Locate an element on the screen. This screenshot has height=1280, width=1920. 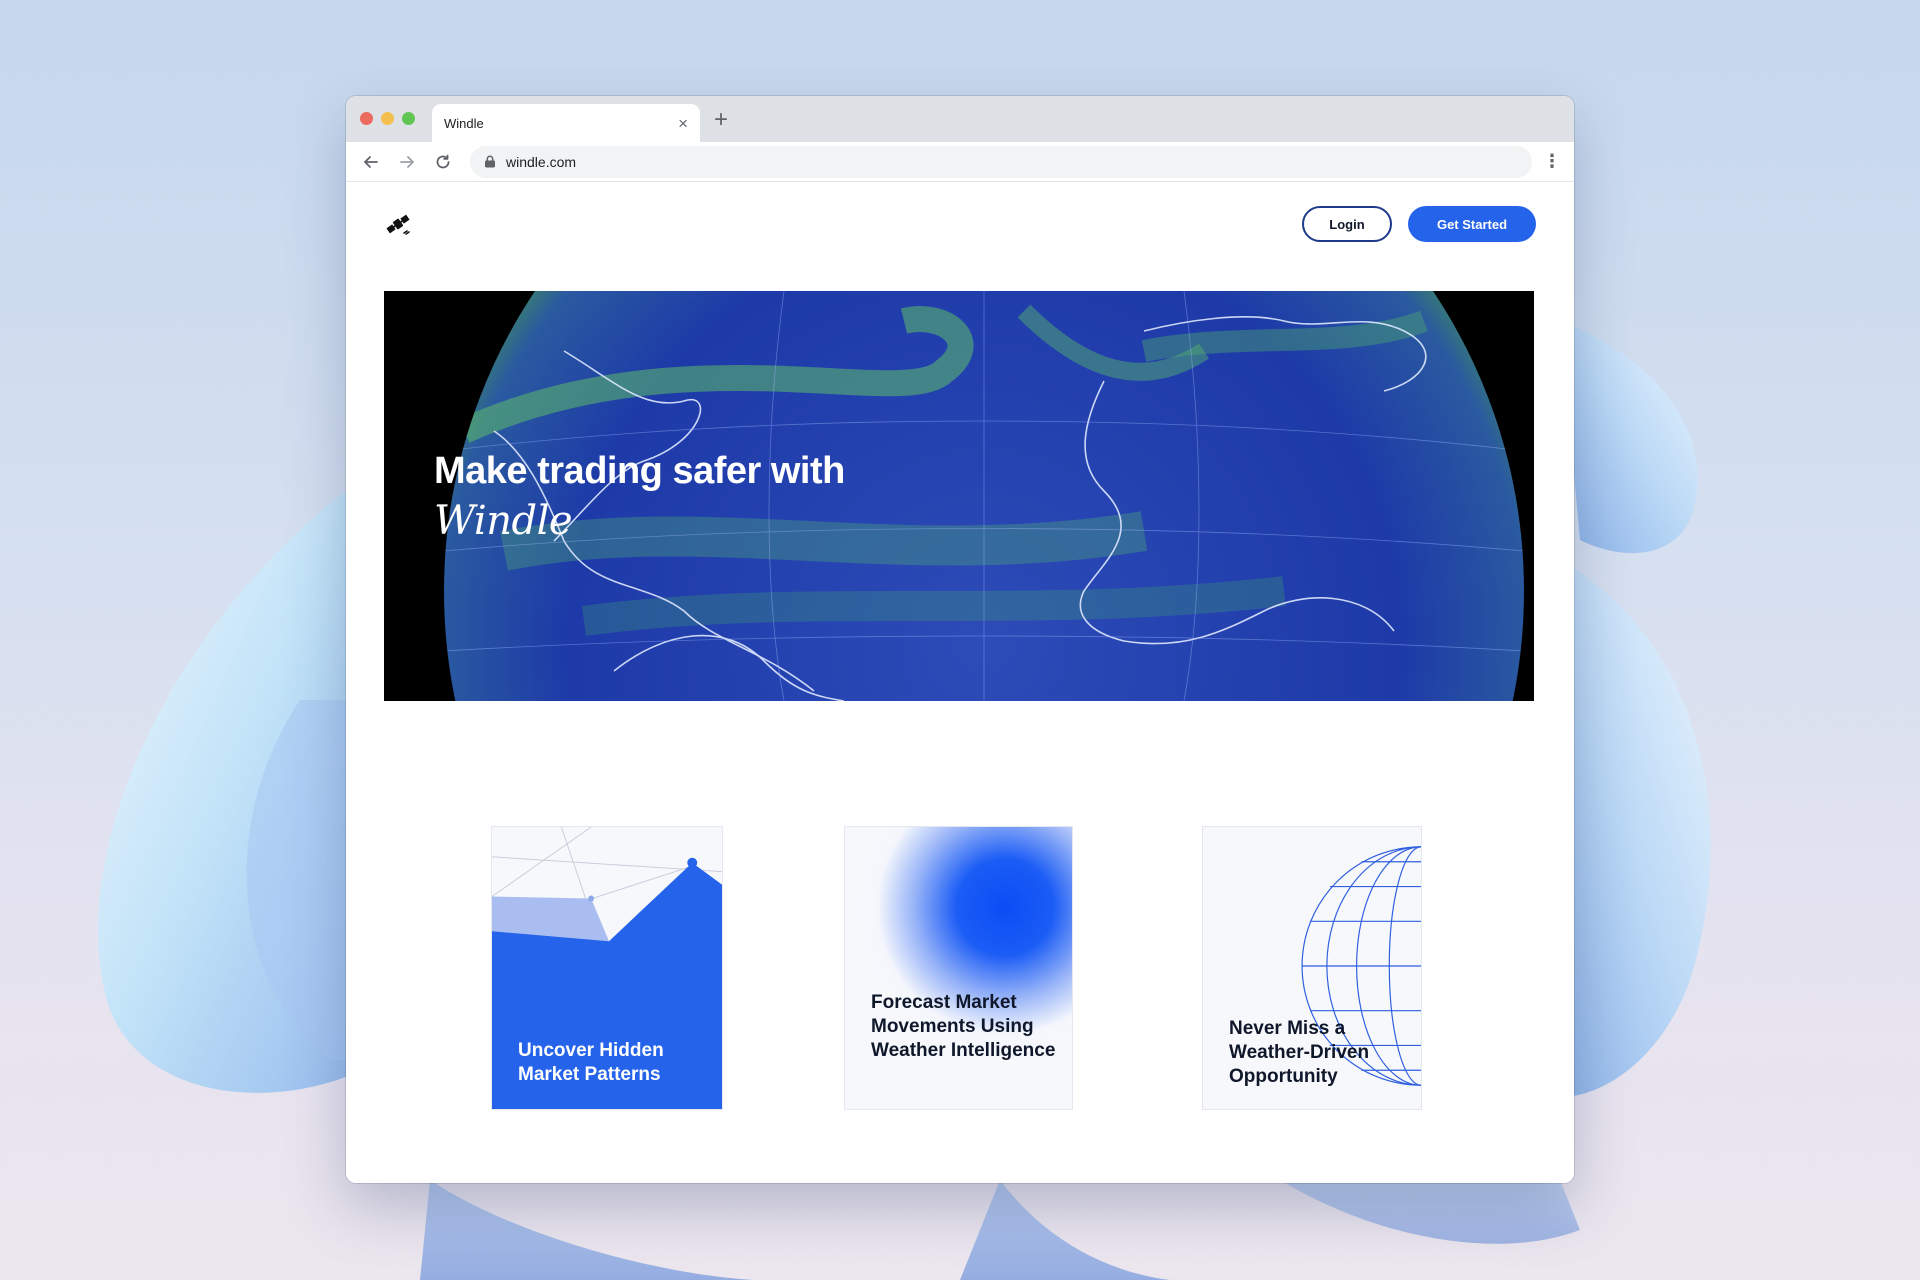
arrow-left-icon is located at coordinates (371, 161).